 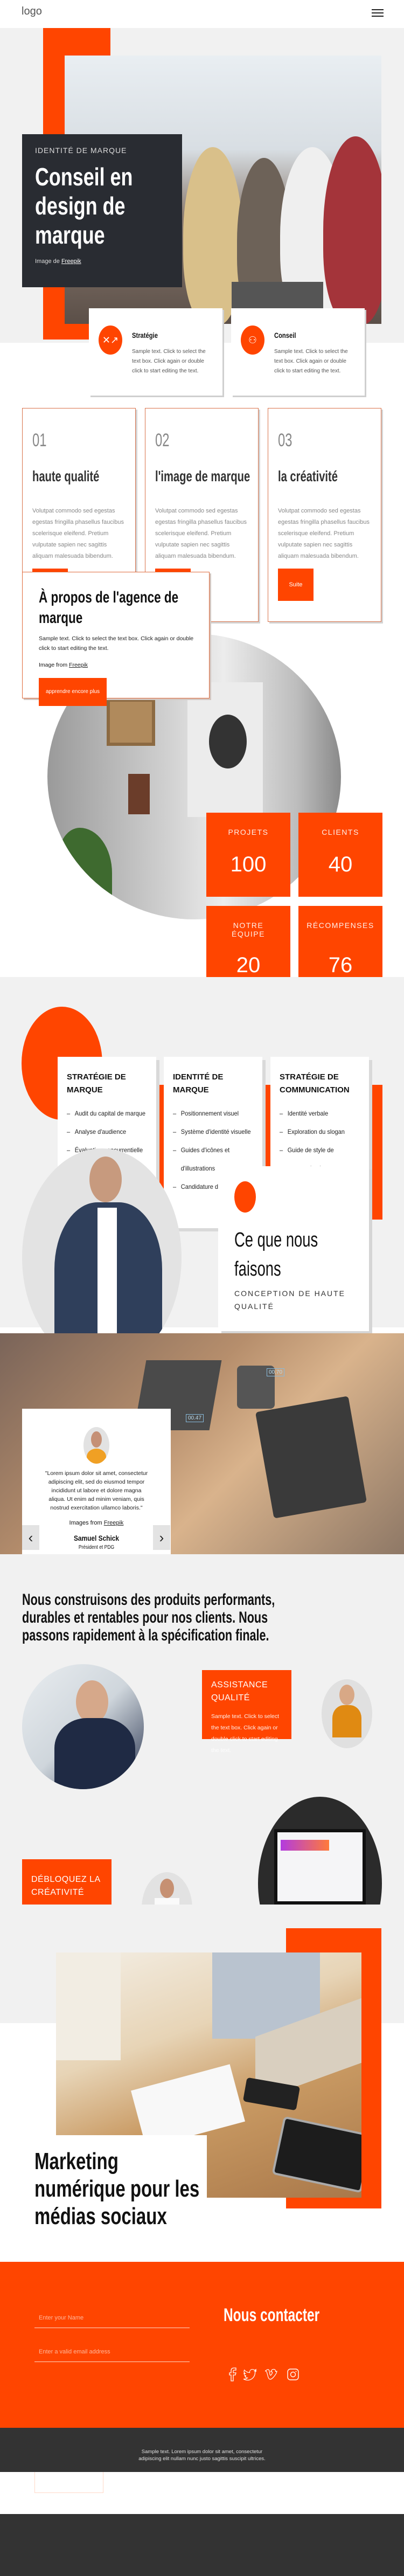 I want to click on businessman-photo, so click(x=83, y=1726).